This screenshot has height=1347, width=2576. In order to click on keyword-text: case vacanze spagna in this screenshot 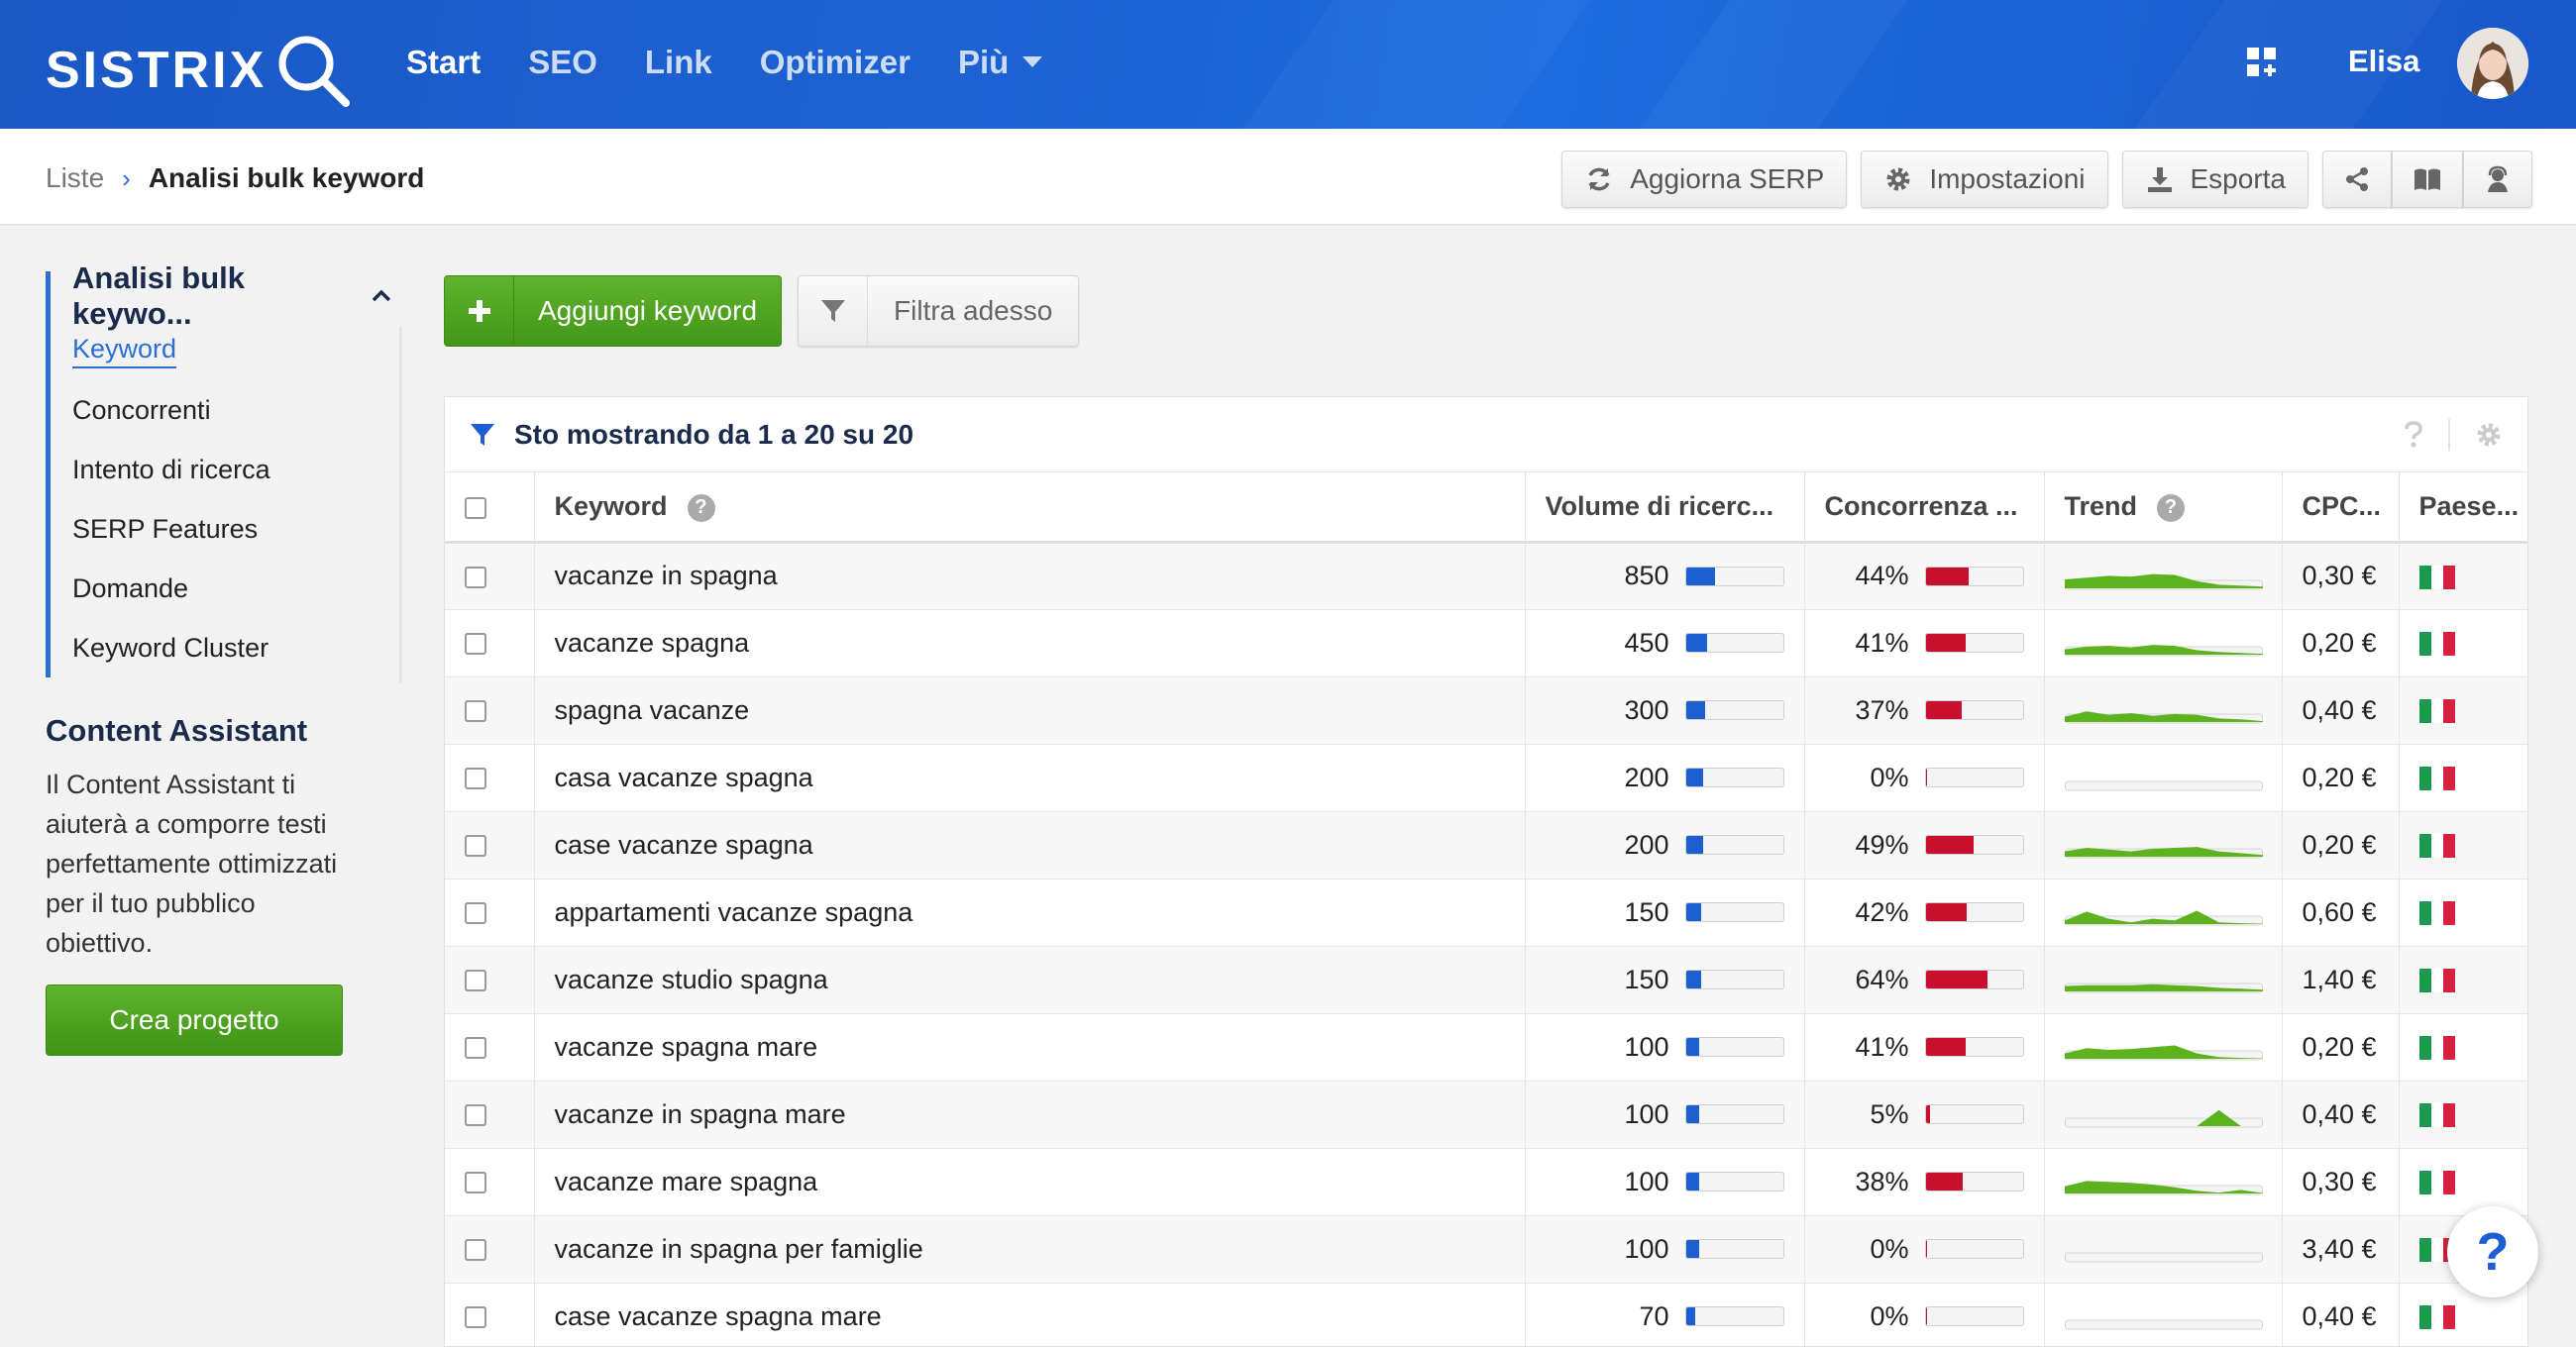, I will do `click(684, 845)`.